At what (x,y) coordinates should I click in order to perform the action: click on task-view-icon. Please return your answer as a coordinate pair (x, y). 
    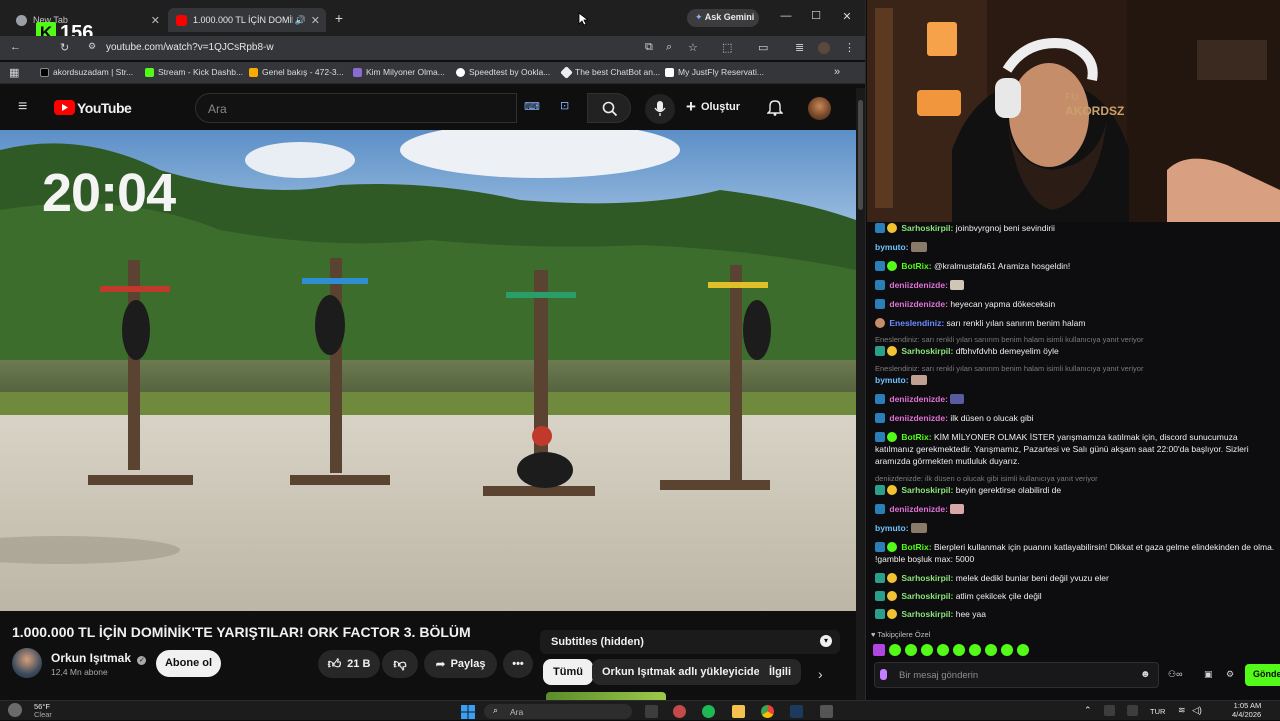
    Looking at the image, I should click on (651, 711).